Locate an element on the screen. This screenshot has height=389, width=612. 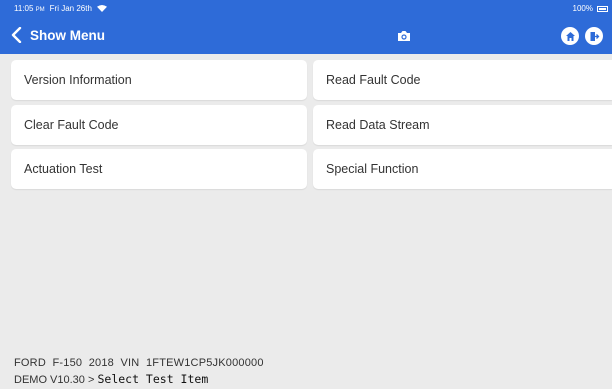
menu-item-clear-fault-code: Clear Fault Code is located at coordinates (159, 125).